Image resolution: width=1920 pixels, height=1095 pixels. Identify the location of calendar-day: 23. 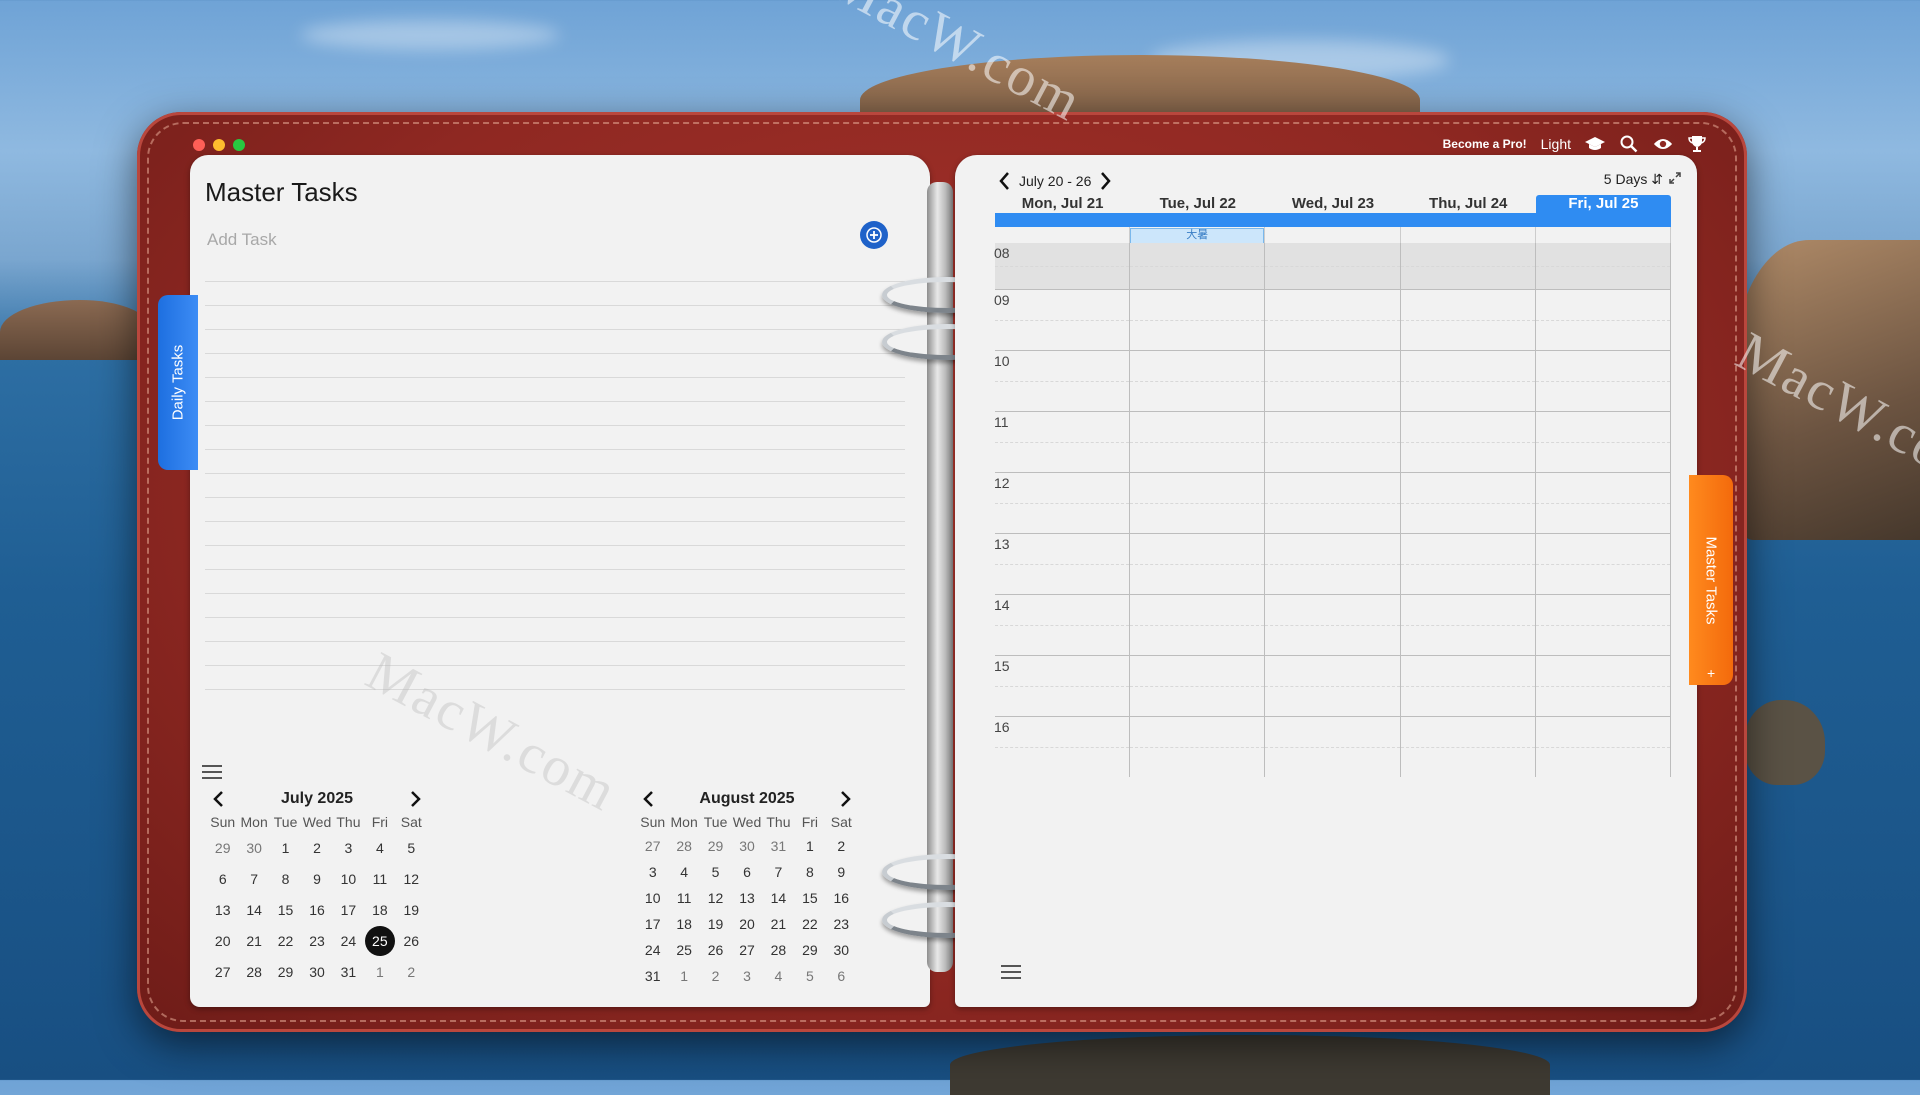
(316, 941).